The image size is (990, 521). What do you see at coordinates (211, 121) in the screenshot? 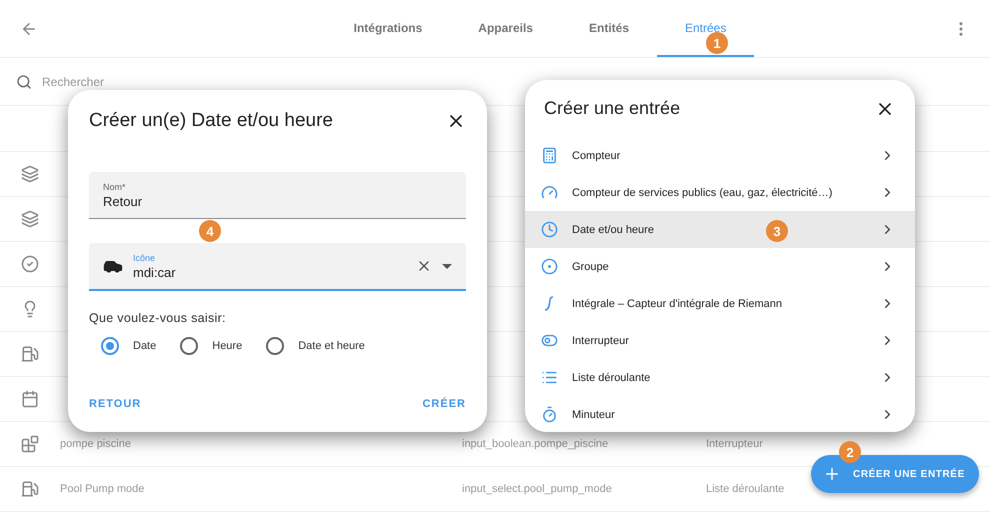
I see `dialog-title: Créer un(e) Date et/ou heure` at bounding box center [211, 121].